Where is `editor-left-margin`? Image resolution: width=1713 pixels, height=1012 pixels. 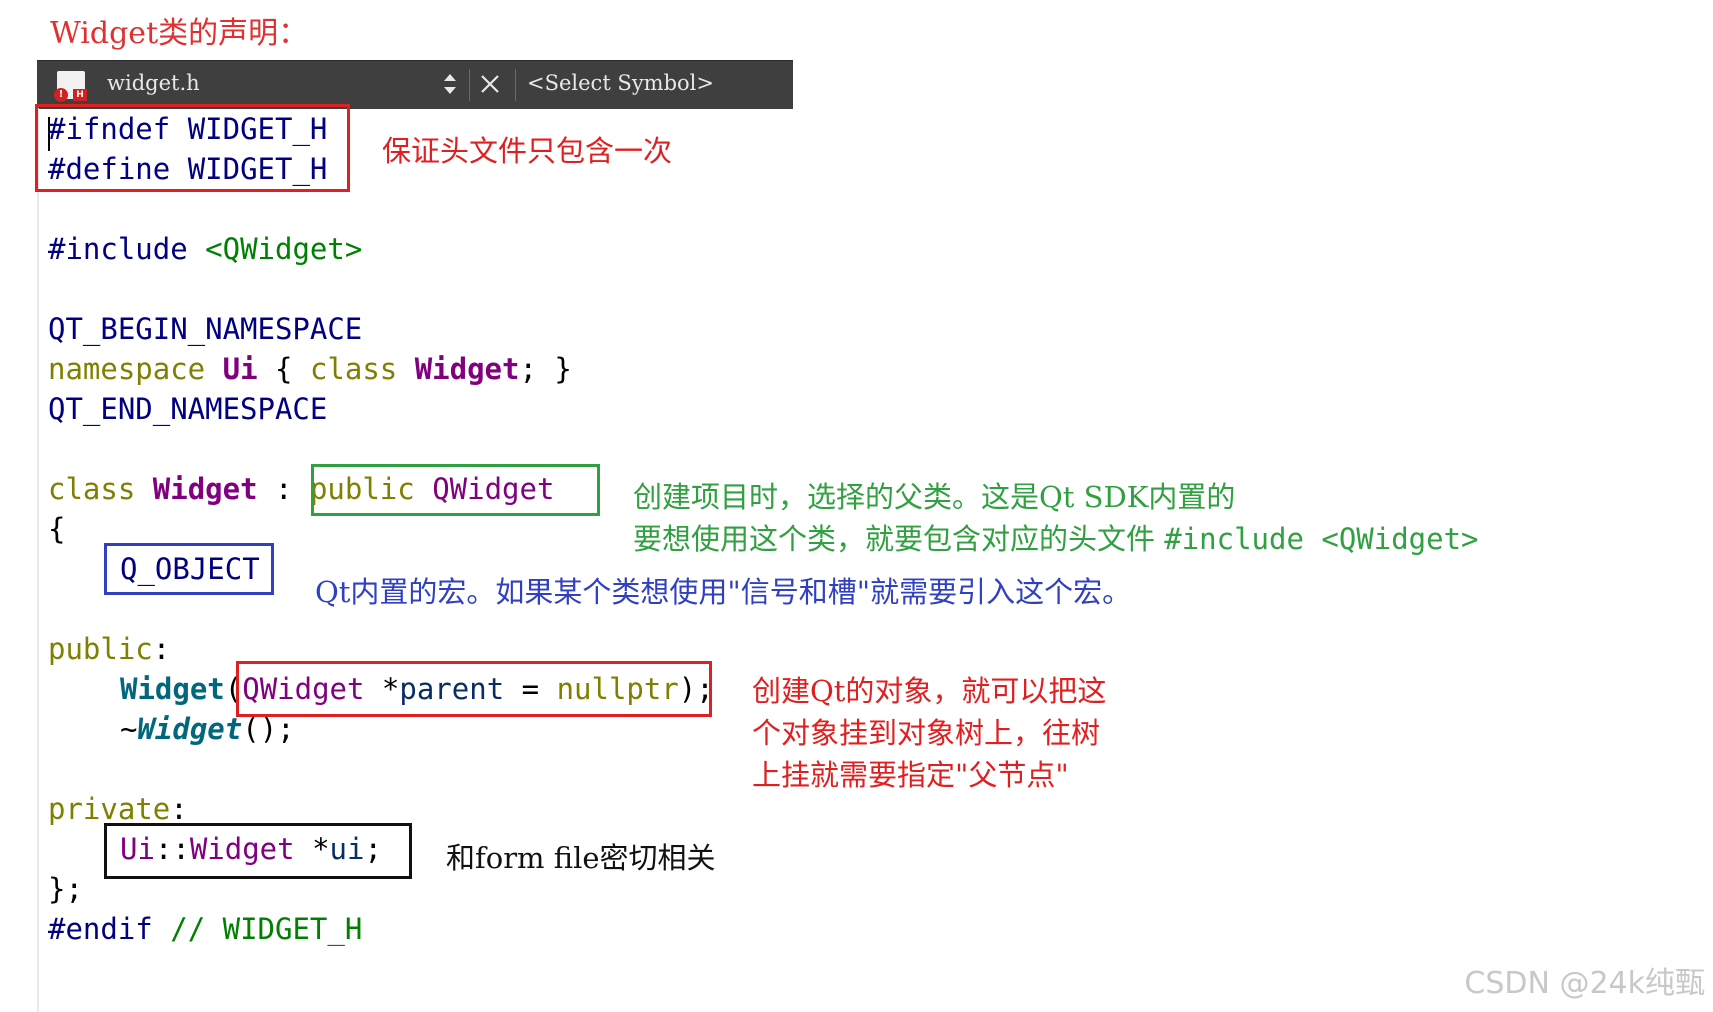
editor-left-margin is located at coordinates (38, 560).